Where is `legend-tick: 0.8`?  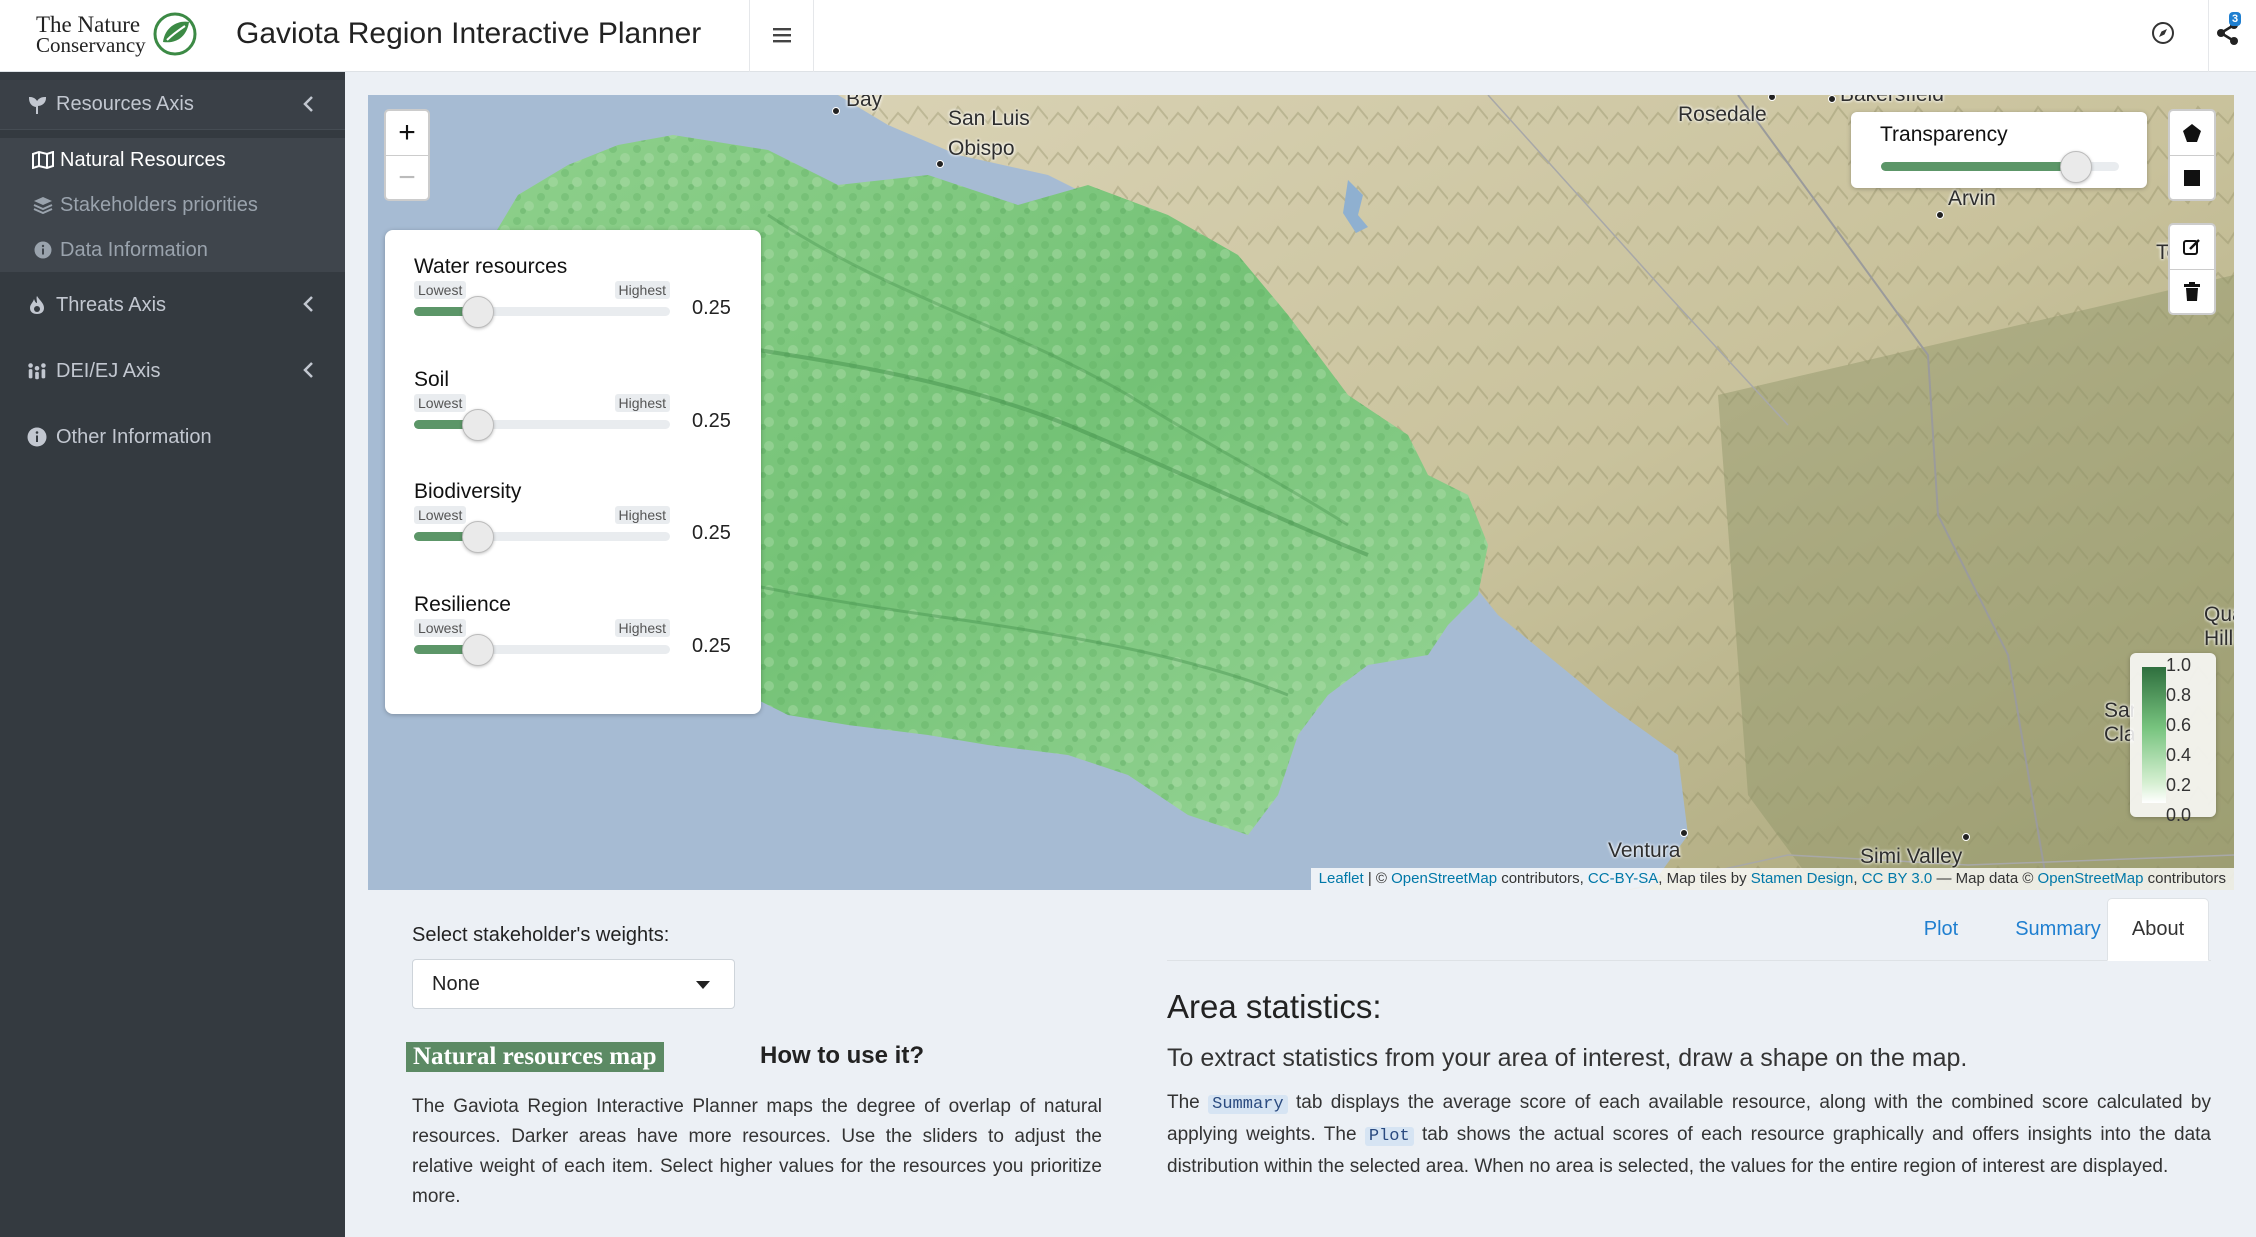 legend-tick: 0.8 is located at coordinates (2179, 695).